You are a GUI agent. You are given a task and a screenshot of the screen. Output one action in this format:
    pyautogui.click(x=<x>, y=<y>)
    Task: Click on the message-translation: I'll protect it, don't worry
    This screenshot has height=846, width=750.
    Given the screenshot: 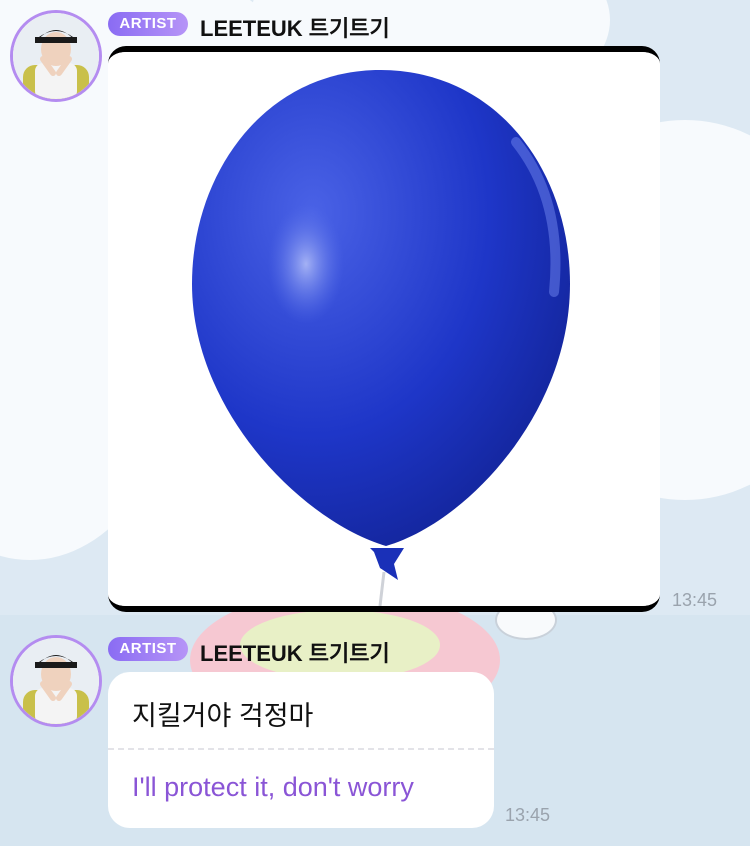 What is the action you would take?
    pyautogui.click(x=273, y=787)
    